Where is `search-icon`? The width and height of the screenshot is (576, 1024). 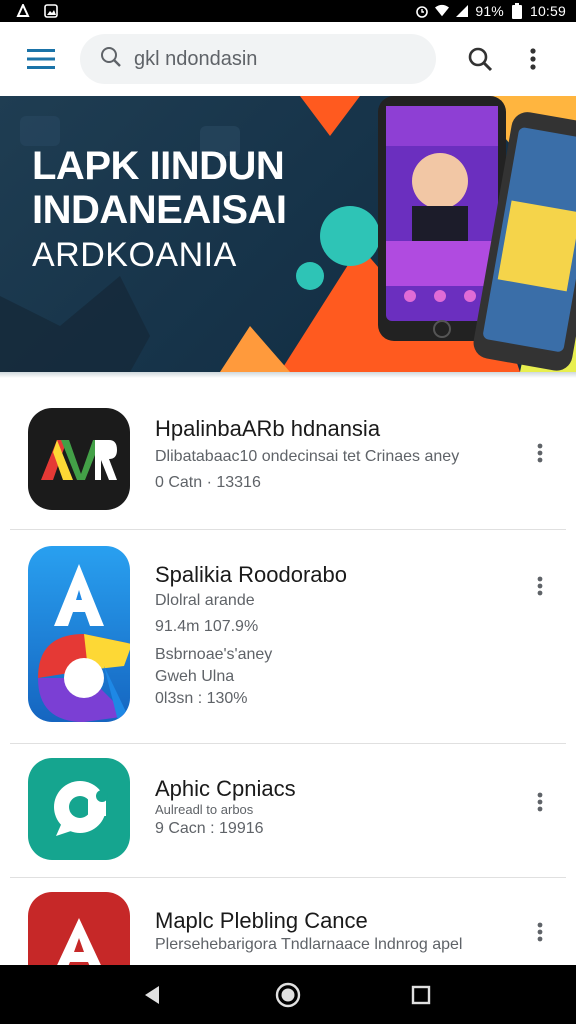 search-icon is located at coordinates (480, 59).